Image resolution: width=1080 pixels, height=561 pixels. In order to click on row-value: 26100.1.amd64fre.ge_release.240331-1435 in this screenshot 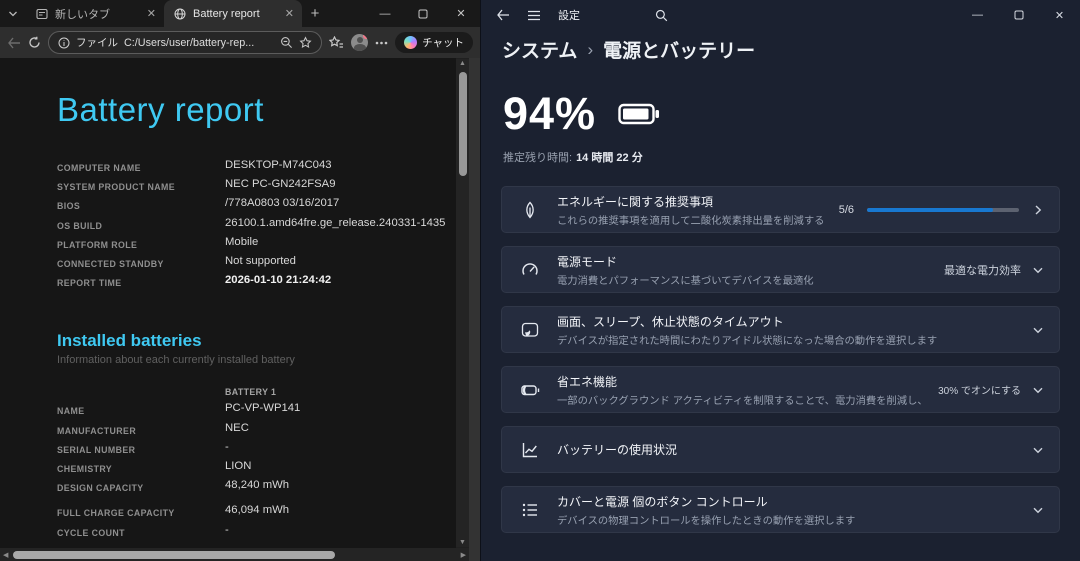, I will do `click(335, 222)`.